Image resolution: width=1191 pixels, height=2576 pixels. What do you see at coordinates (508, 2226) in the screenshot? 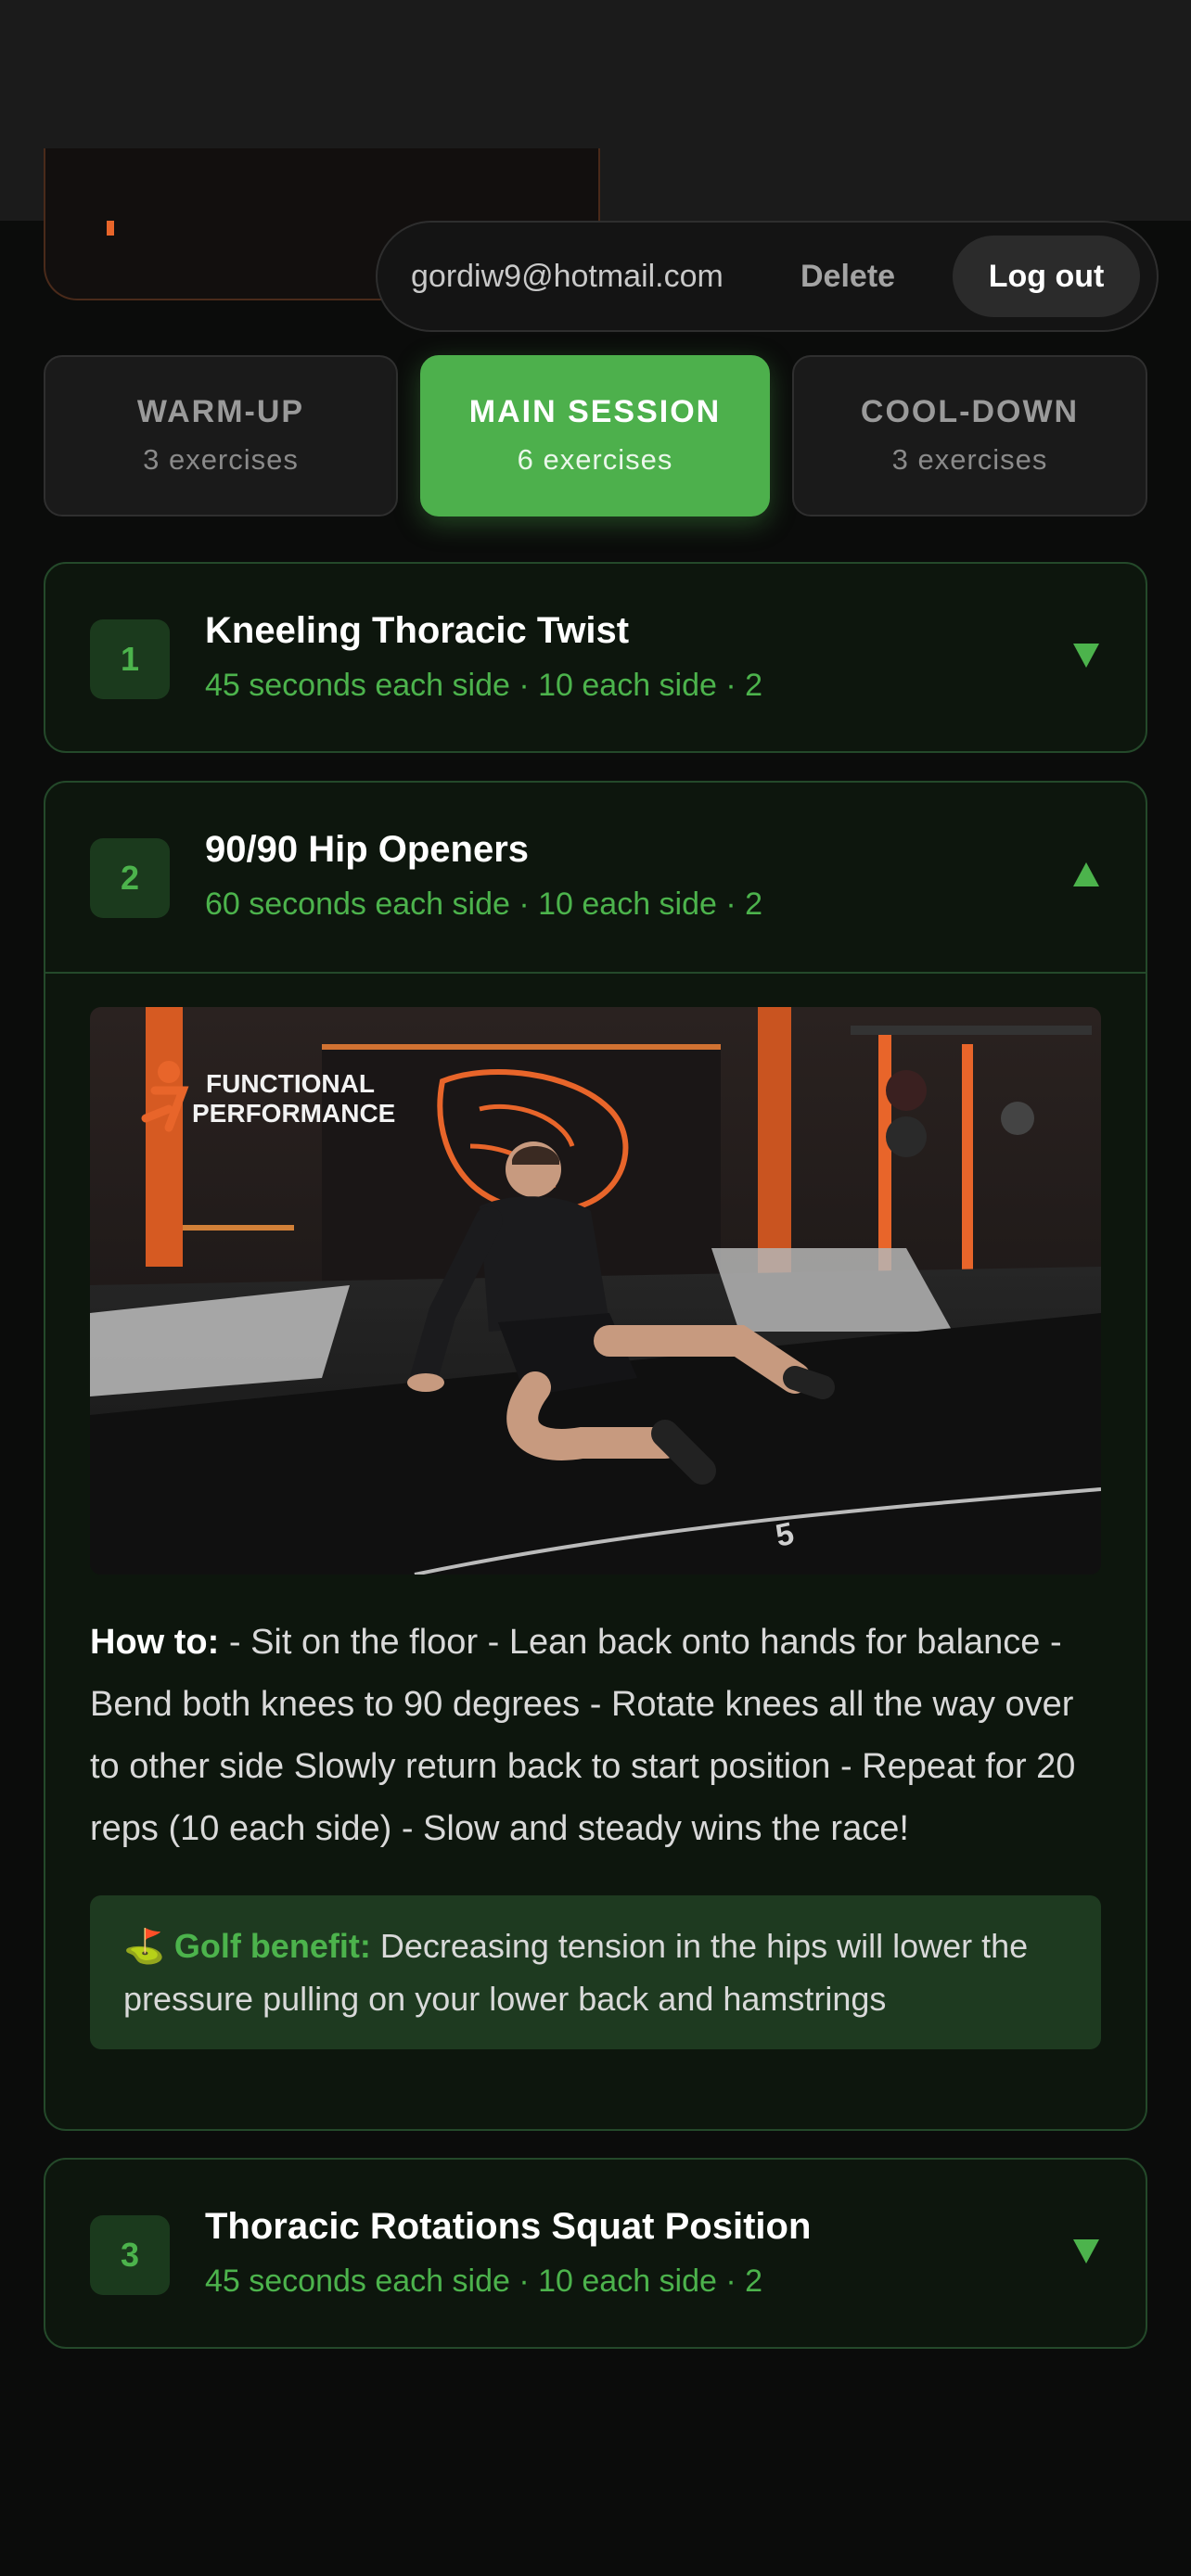
I see `exercise-title: Thoracic Rotations Squat Position` at bounding box center [508, 2226].